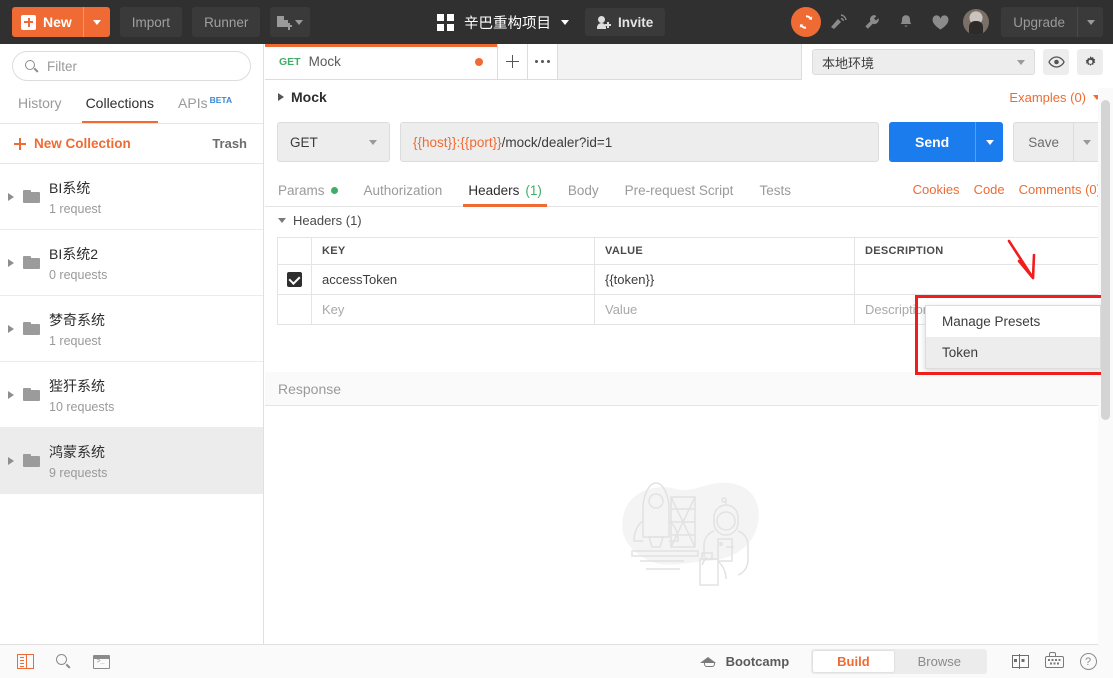 This screenshot has width=1113, height=678. What do you see at coordinates (1105, 260) in the screenshot?
I see `vertical-scrollbar` at bounding box center [1105, 260].